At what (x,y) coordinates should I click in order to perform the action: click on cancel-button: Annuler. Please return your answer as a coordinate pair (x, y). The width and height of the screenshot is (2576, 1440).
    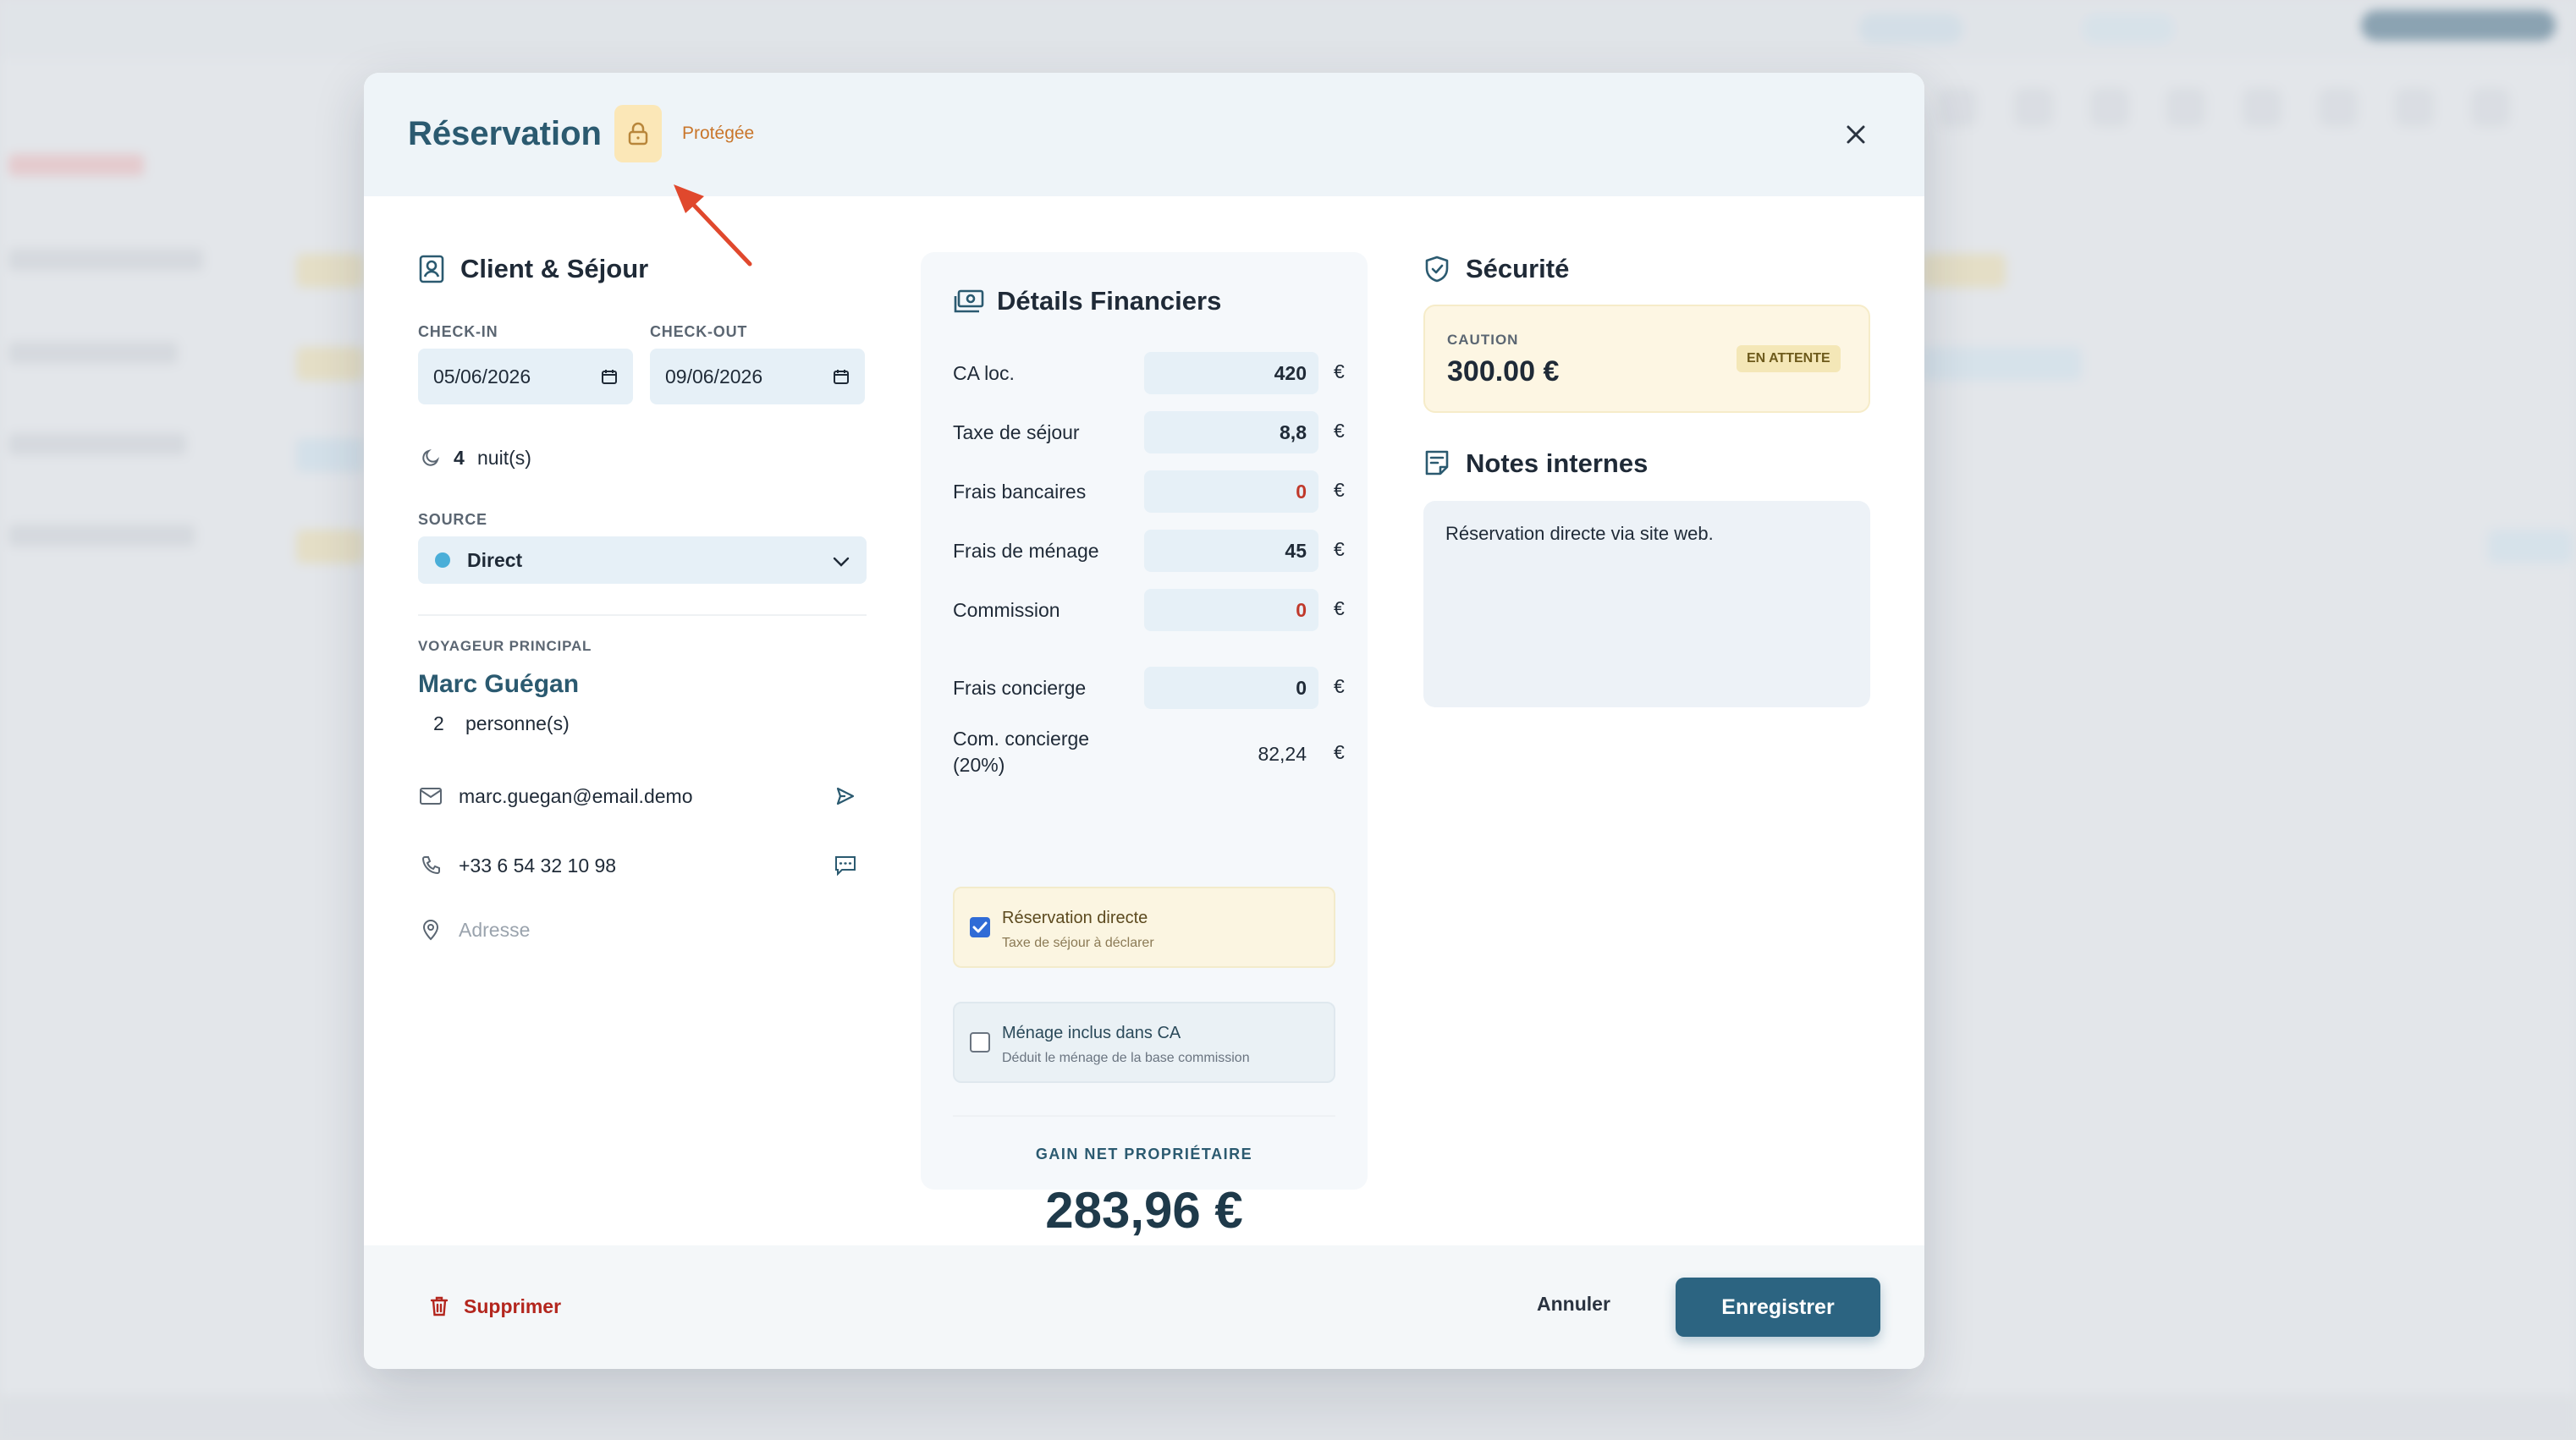
    Looking at the image, I should click on (1573, 1304).